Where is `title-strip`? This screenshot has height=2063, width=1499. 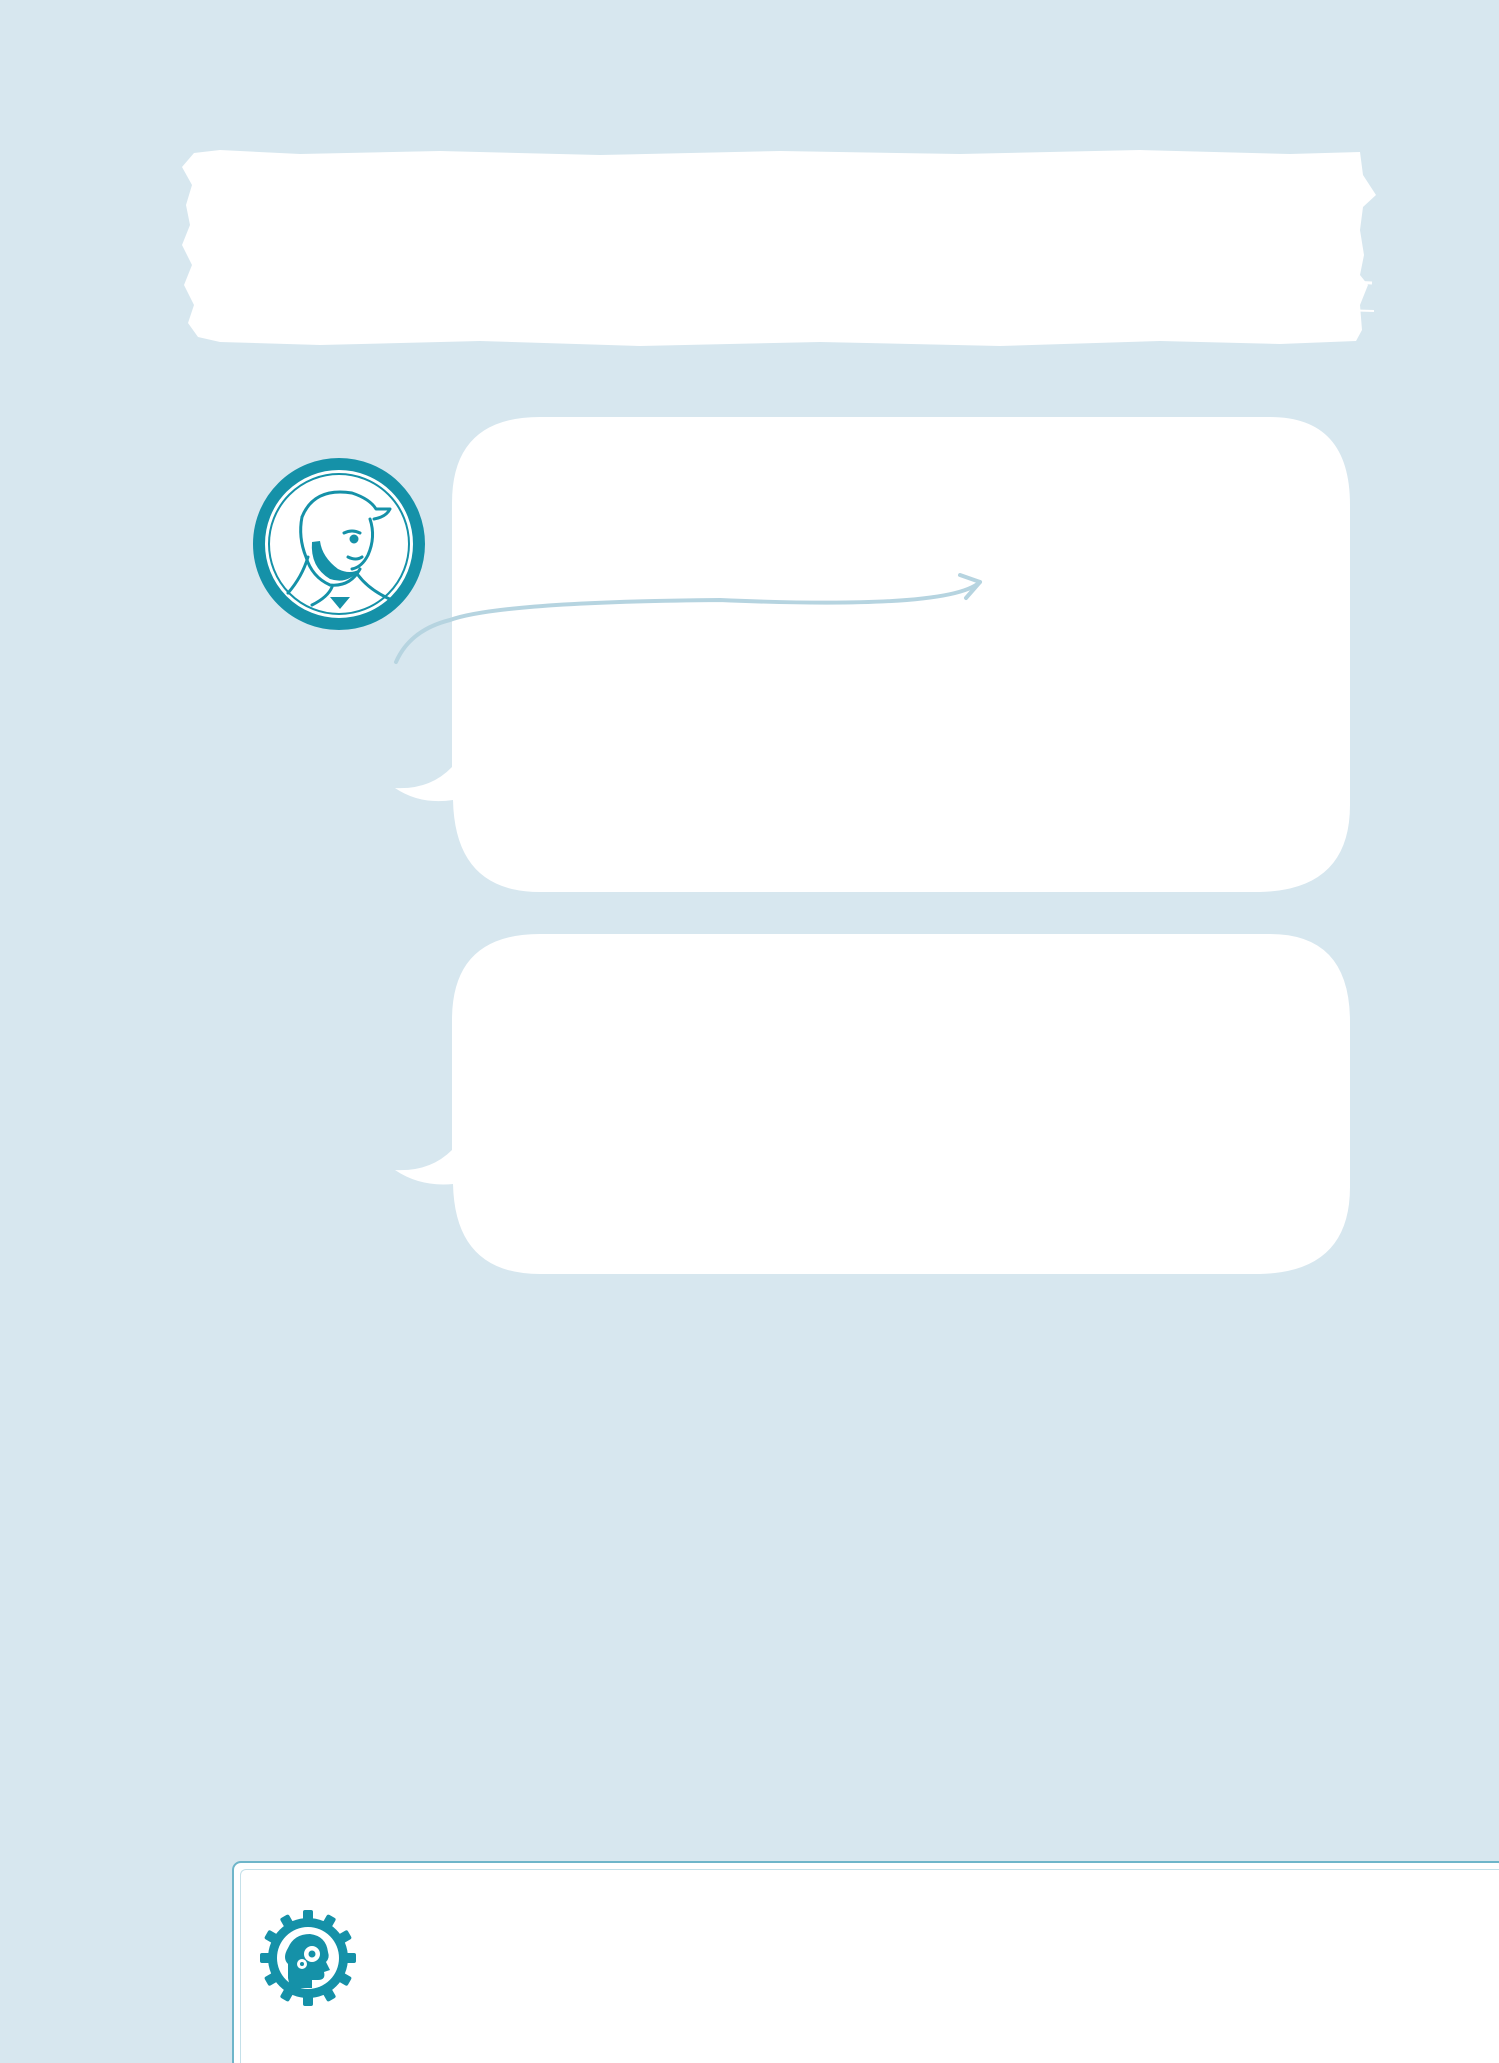 title-strip is located at coordinates (779, 248).